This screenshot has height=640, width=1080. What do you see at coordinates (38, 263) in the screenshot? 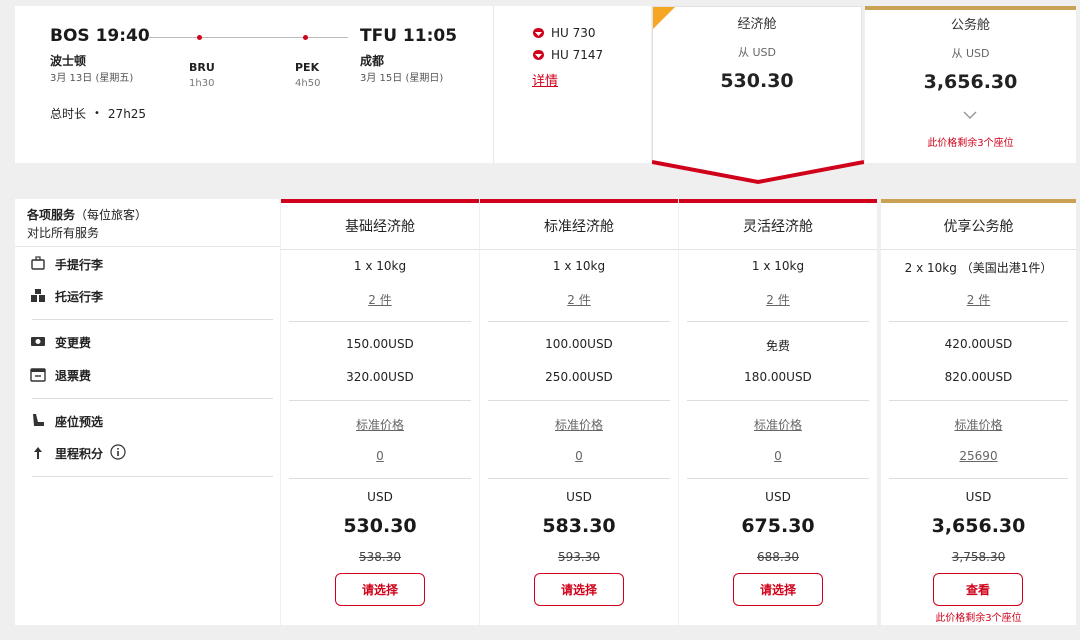
I see `carry-on-bag-icon` at bounding box center [38, 263].